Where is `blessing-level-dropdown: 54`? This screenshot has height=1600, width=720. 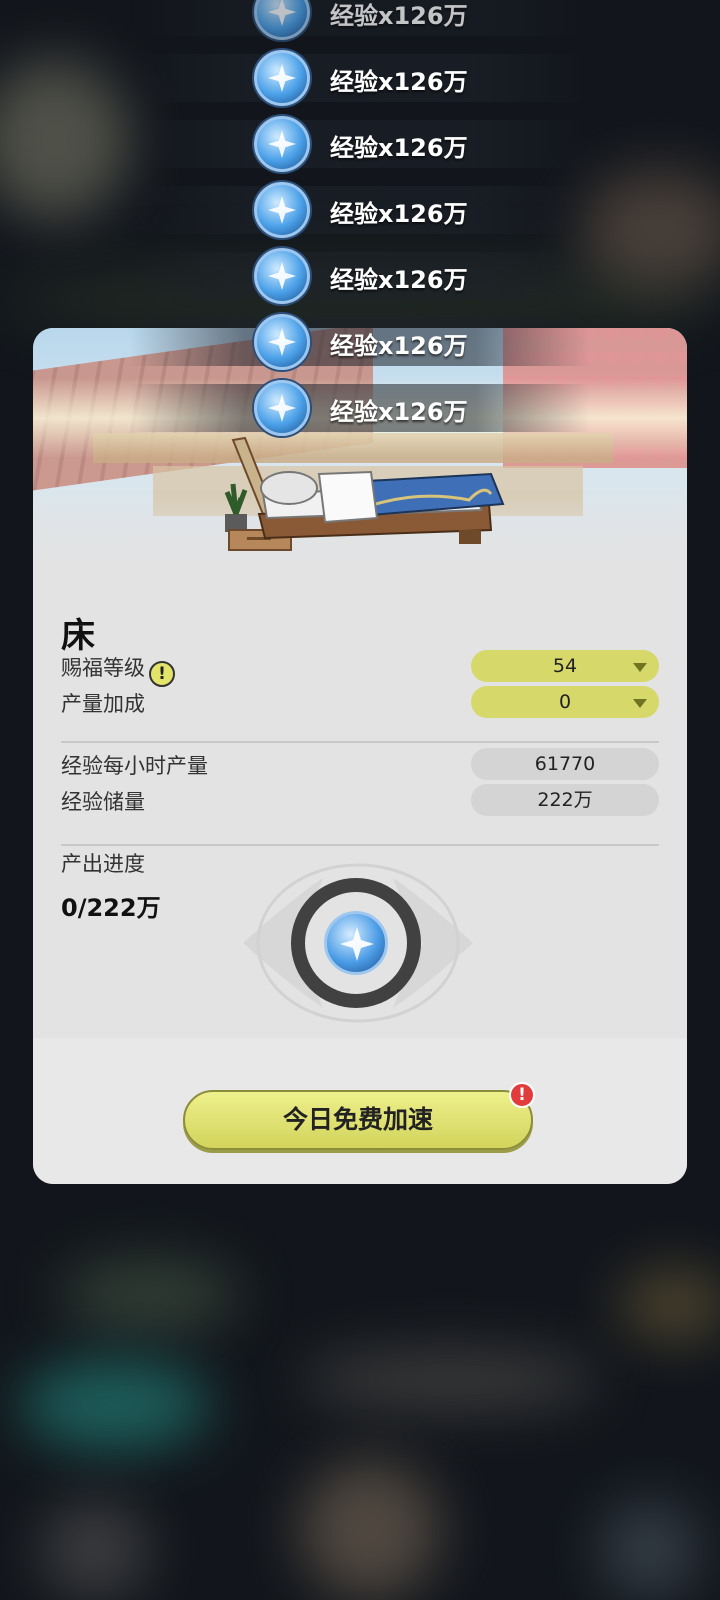
blessing-level-dropdown: 54 is located at coordinates (565, 666).